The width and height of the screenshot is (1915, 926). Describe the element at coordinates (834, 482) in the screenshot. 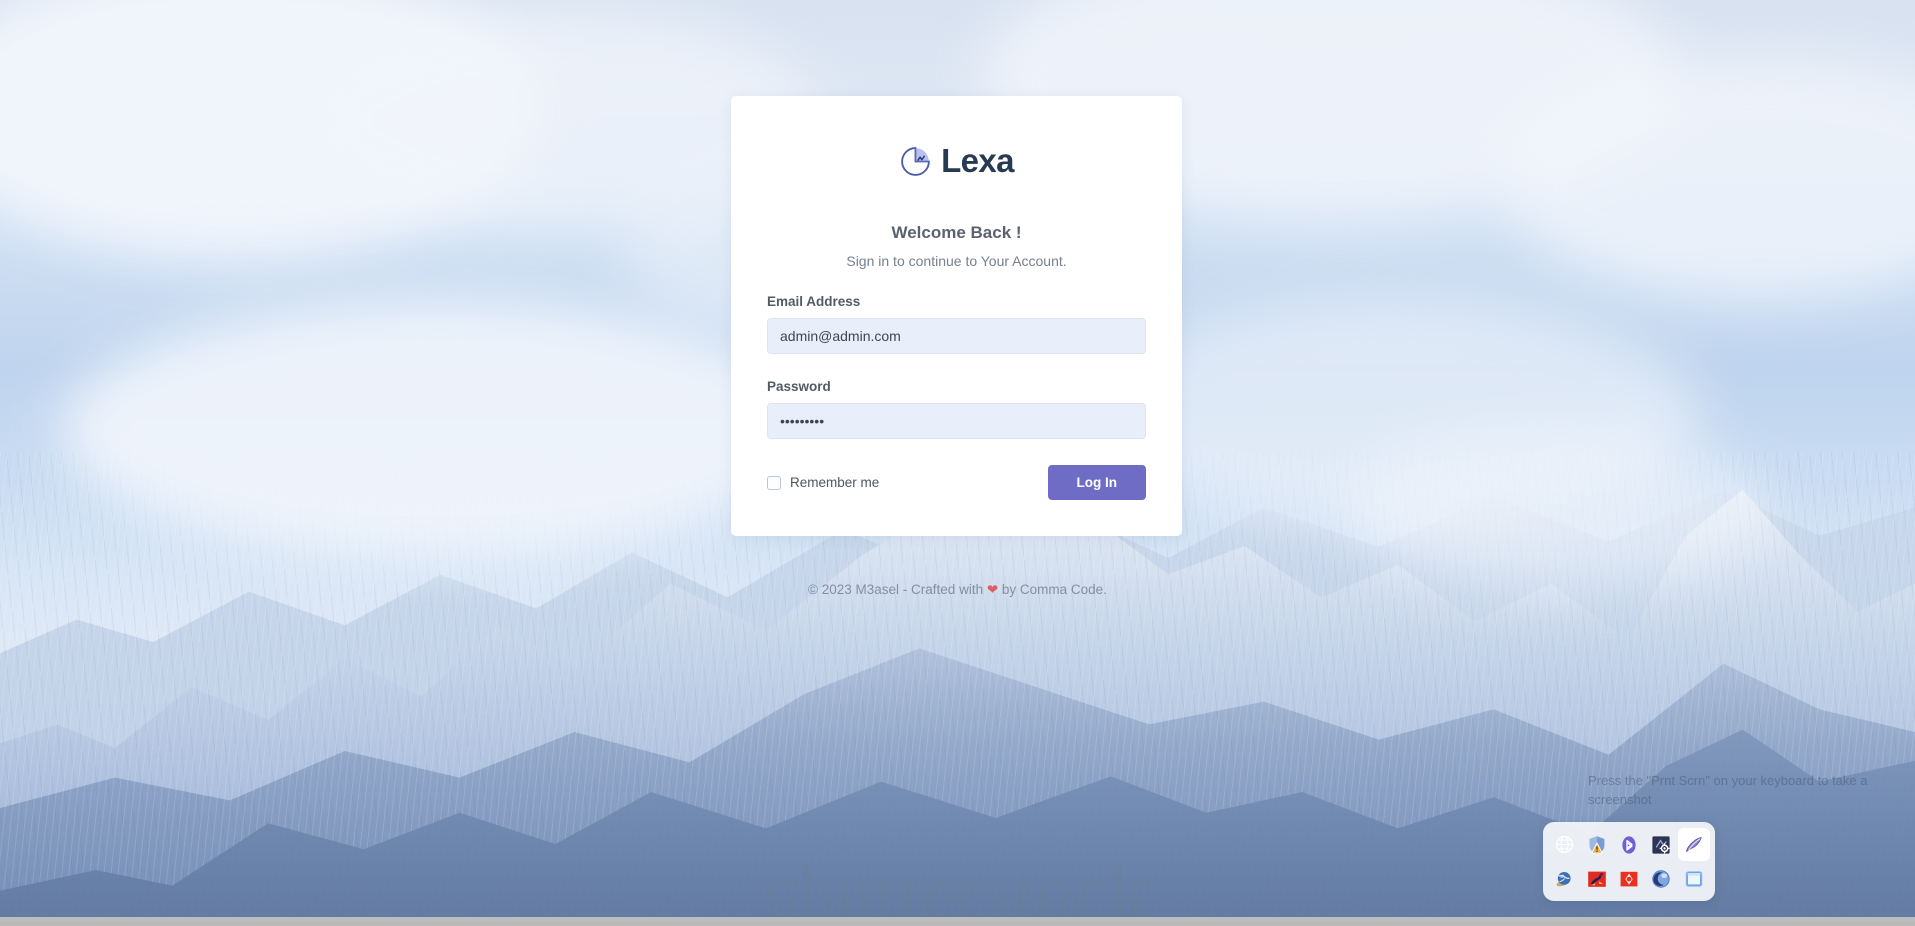

I see `remember-me-label: Remember me` at that location.